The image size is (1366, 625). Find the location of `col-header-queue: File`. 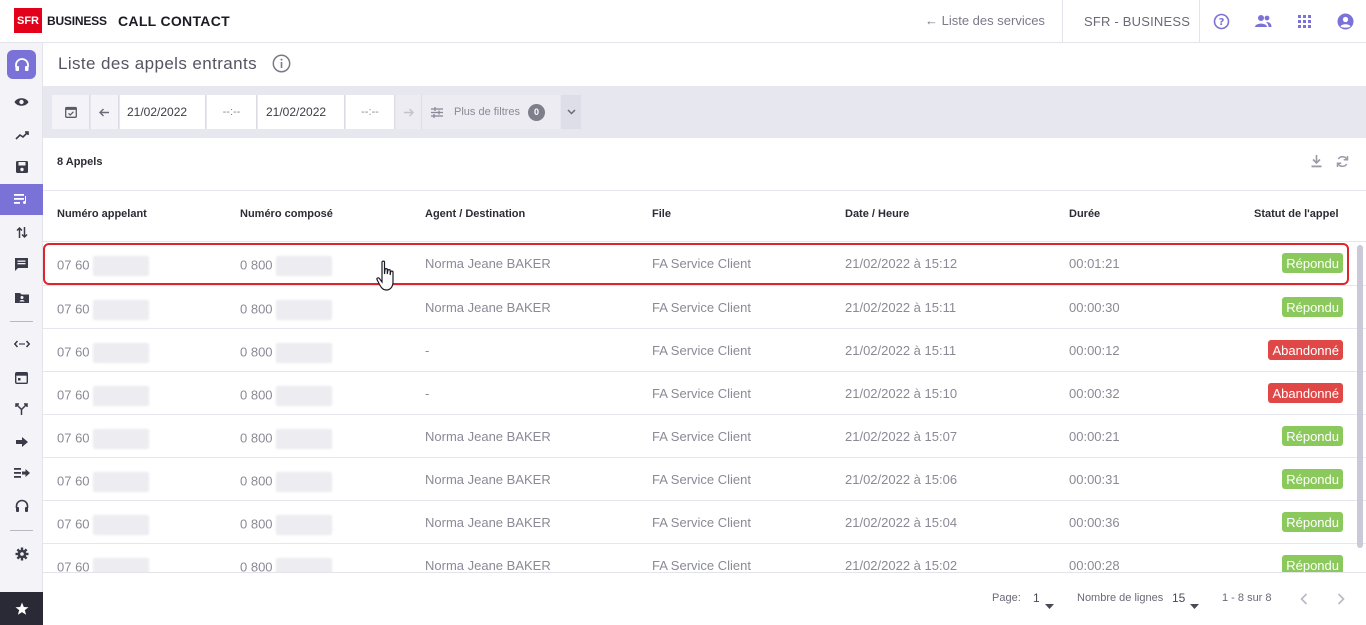

col-header-queue: File is located at coordinates (661, 214).